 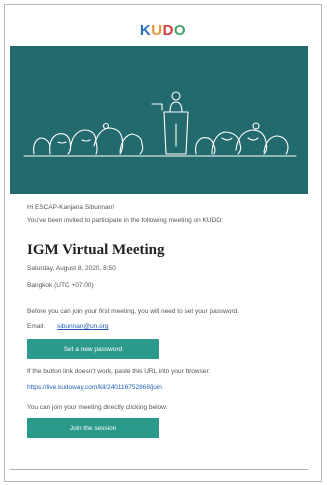 I want to click on logo-letter-o: O, so click(x=180, y=30).